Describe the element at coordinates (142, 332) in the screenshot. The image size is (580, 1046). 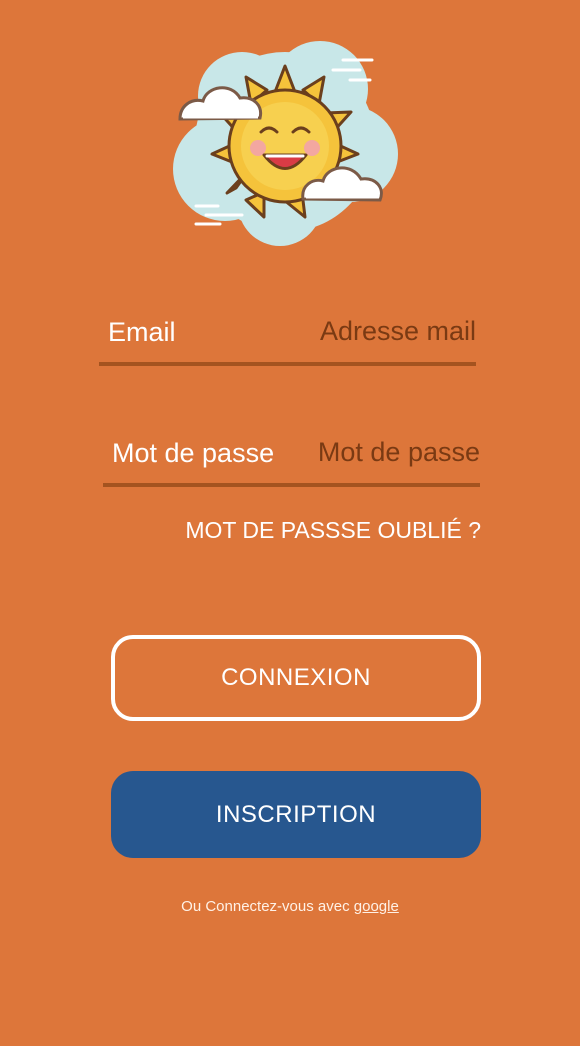
I see `email-label: Email` at that location.